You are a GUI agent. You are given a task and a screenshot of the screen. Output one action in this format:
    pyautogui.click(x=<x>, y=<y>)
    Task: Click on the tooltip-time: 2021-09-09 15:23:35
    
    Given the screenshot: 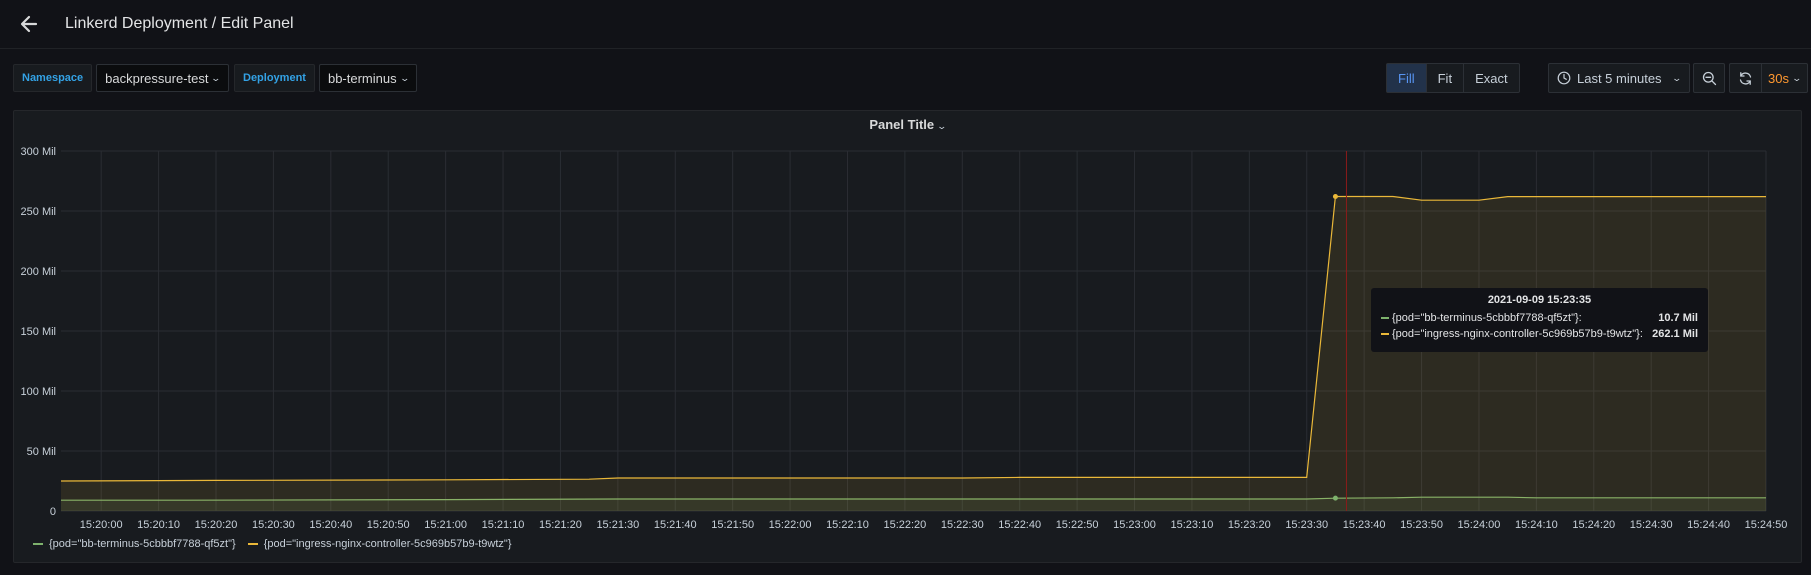 What is the action you would take?
    pyautogui.click(x=1539, y=300)
    